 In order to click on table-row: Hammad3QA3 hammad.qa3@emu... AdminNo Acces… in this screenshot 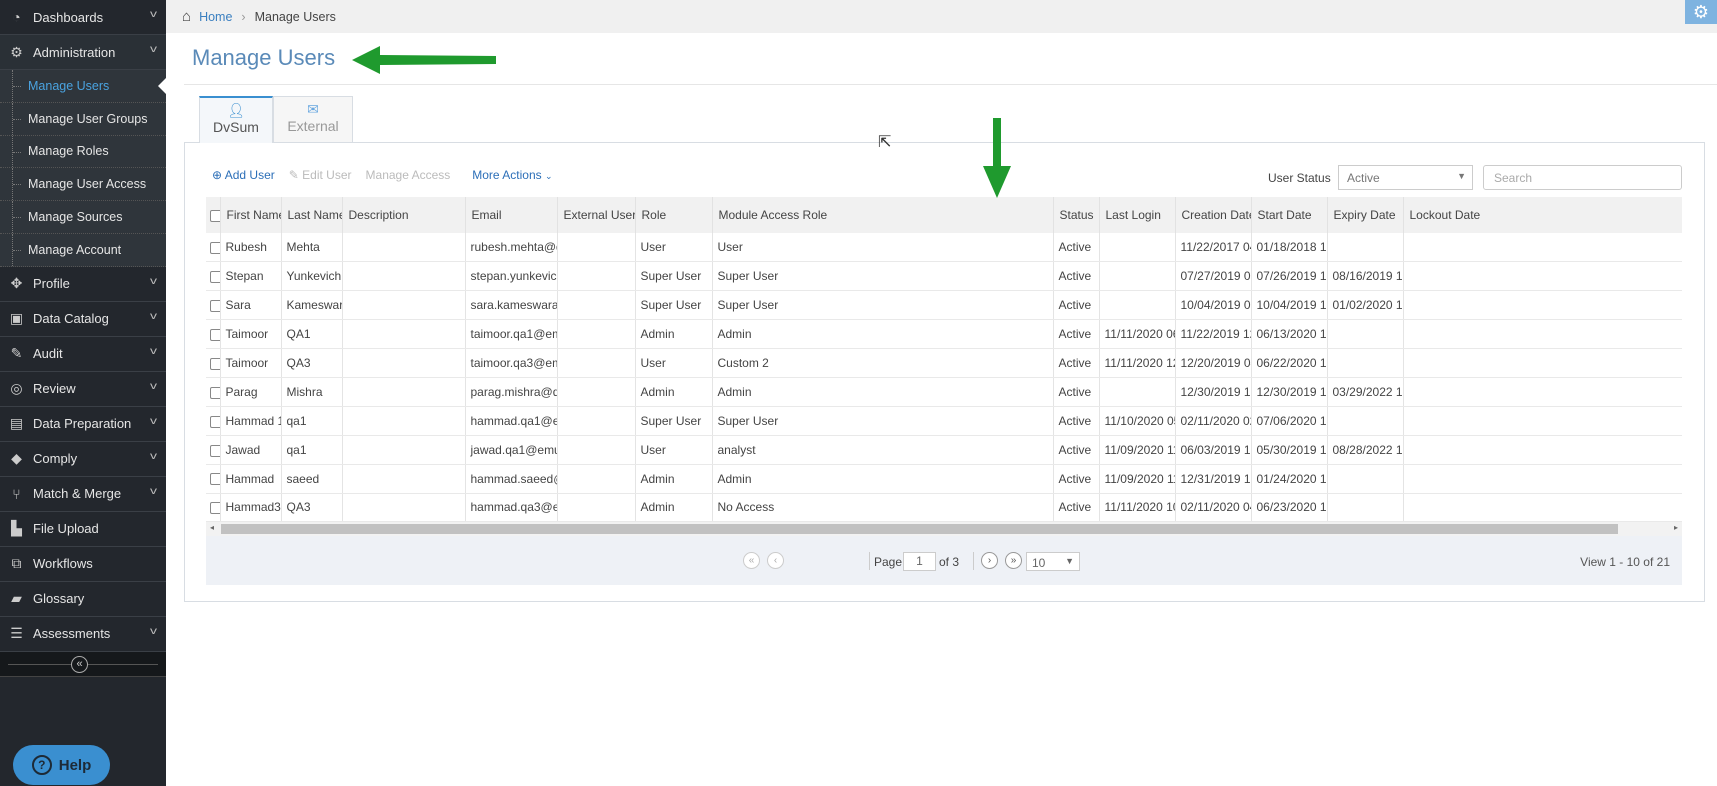, I will do `click(944, 507)`.